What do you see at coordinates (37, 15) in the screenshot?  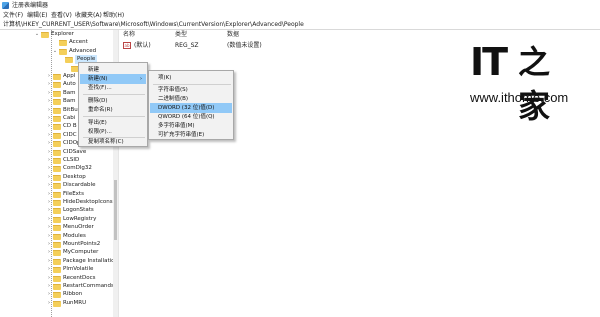 I see `menu-edit: 编辑(E)` at bounding box center [37, 15].